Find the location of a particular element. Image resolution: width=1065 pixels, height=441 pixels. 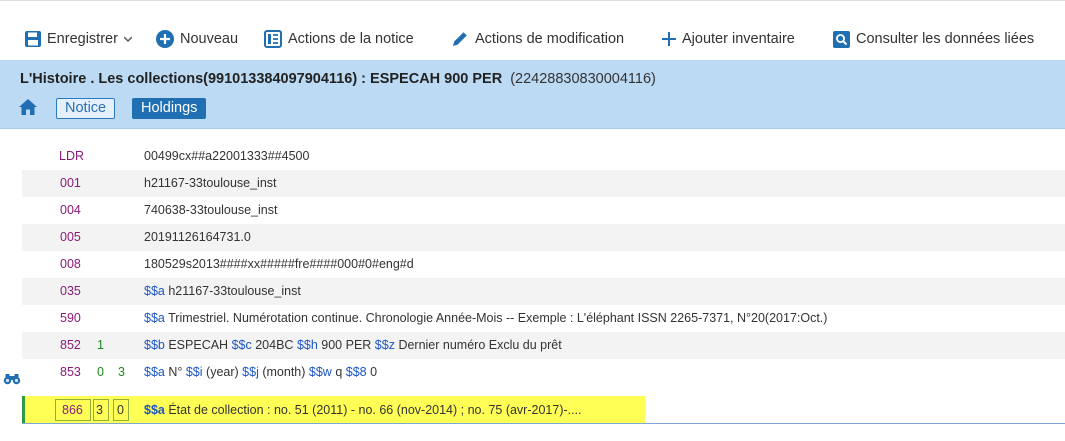

edit-actions-button: Actions de modification is located at coordinates (537, 39).